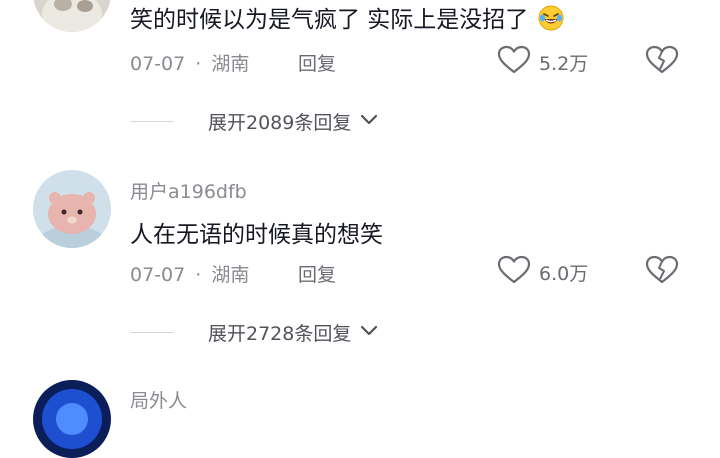 Image resolution: width=720 pixels, height=458 pixels. What do you see at coordinates (280, 334) in the screenshot?
I see `expand-replies-label: 展开2728条回复` at bounding box center [280, 334].